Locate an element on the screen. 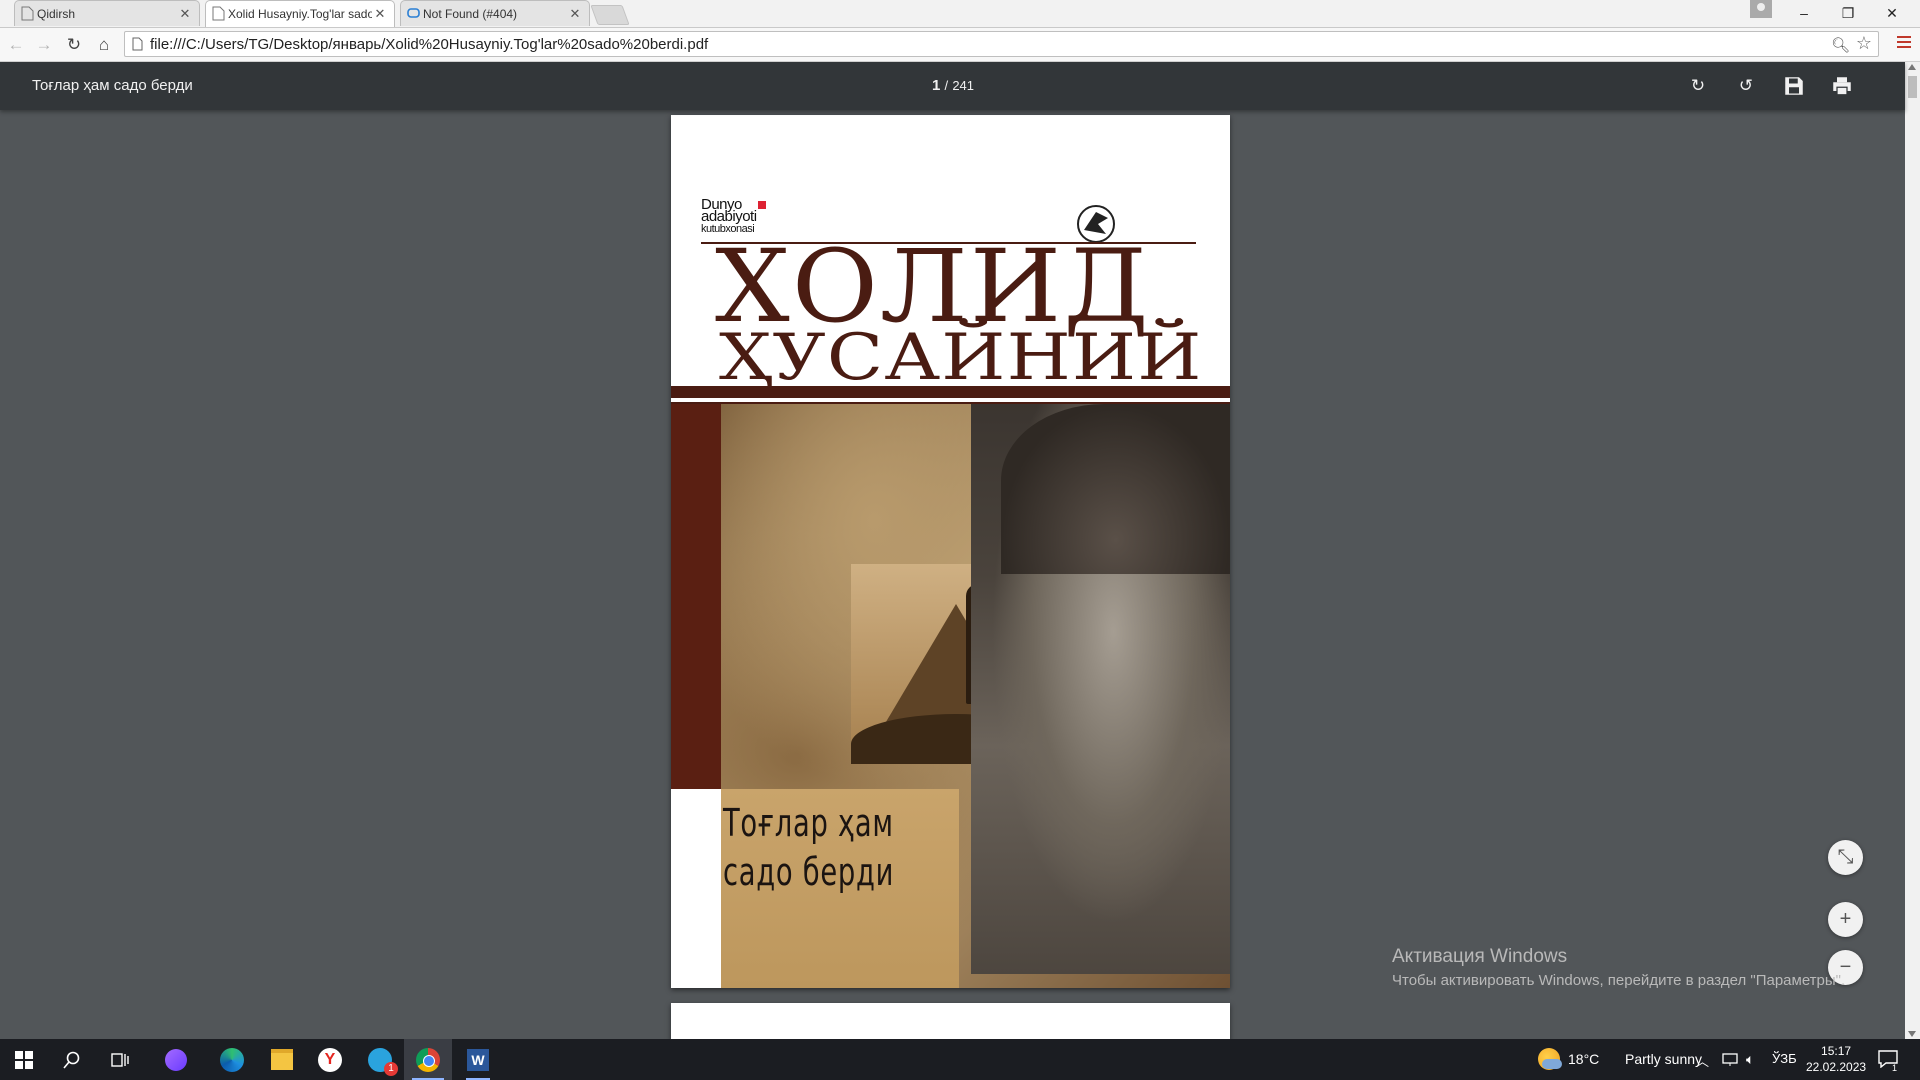 This screenshot has width=1920, height=1080. tab-title: Xolid Husayniy.Tog'lar sado is located at coordinates (300, 14).